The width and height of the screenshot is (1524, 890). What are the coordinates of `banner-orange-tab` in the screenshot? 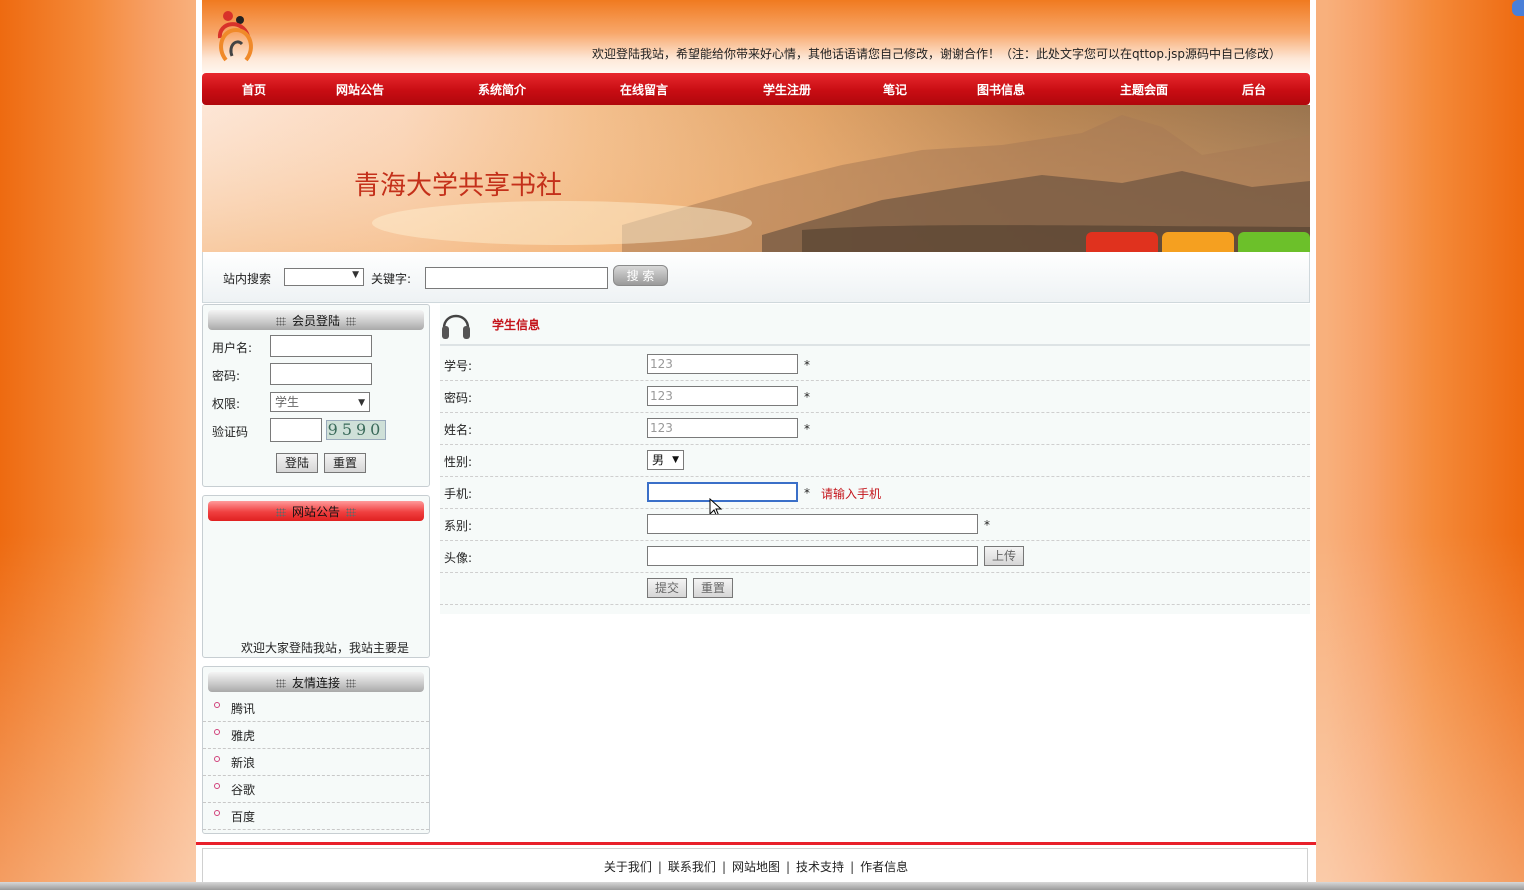 It's located at (1198, 242).